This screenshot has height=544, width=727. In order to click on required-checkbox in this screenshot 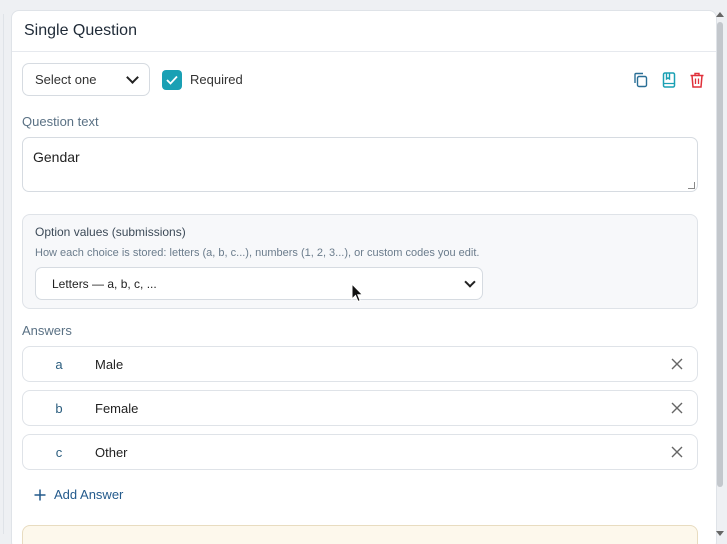, I will do `click(172, 80)`.